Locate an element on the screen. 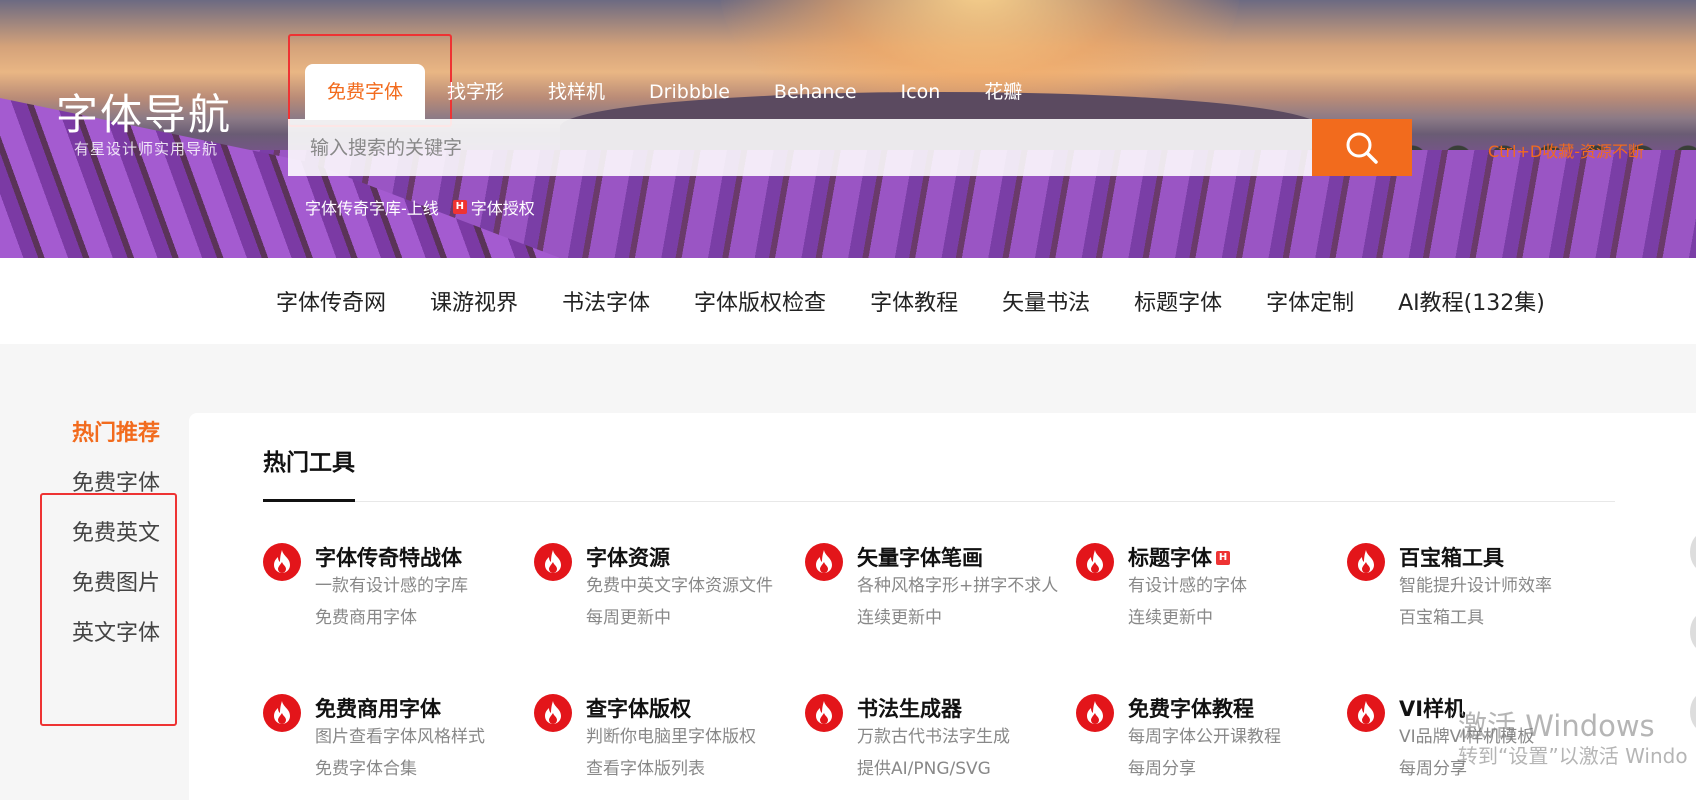 Image resolution: width=1696 pixels, height=800 pixels. tool-tag: 提供AI/PNG/SVG is located at coordinates (924, 769).